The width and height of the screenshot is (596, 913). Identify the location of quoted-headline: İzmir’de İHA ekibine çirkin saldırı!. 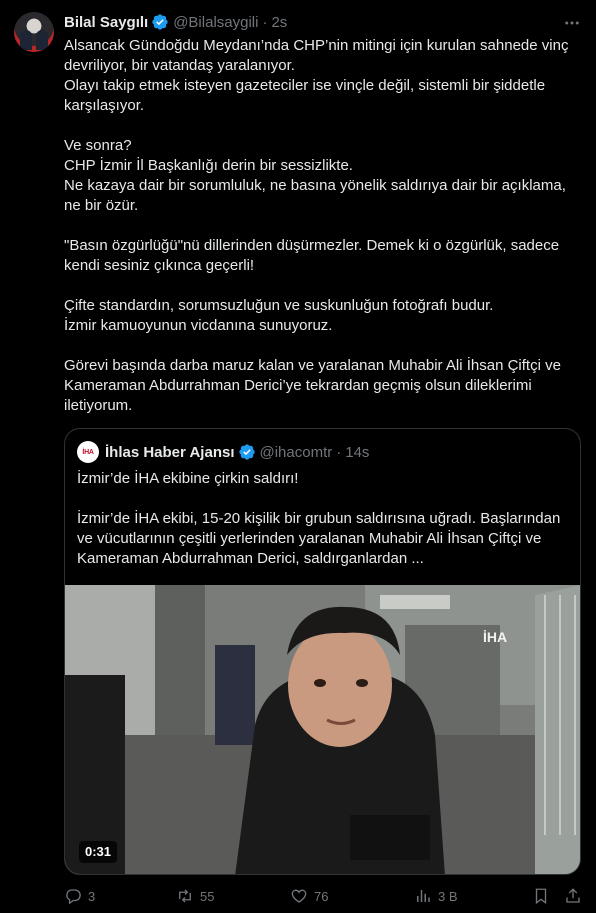
(188, 478).